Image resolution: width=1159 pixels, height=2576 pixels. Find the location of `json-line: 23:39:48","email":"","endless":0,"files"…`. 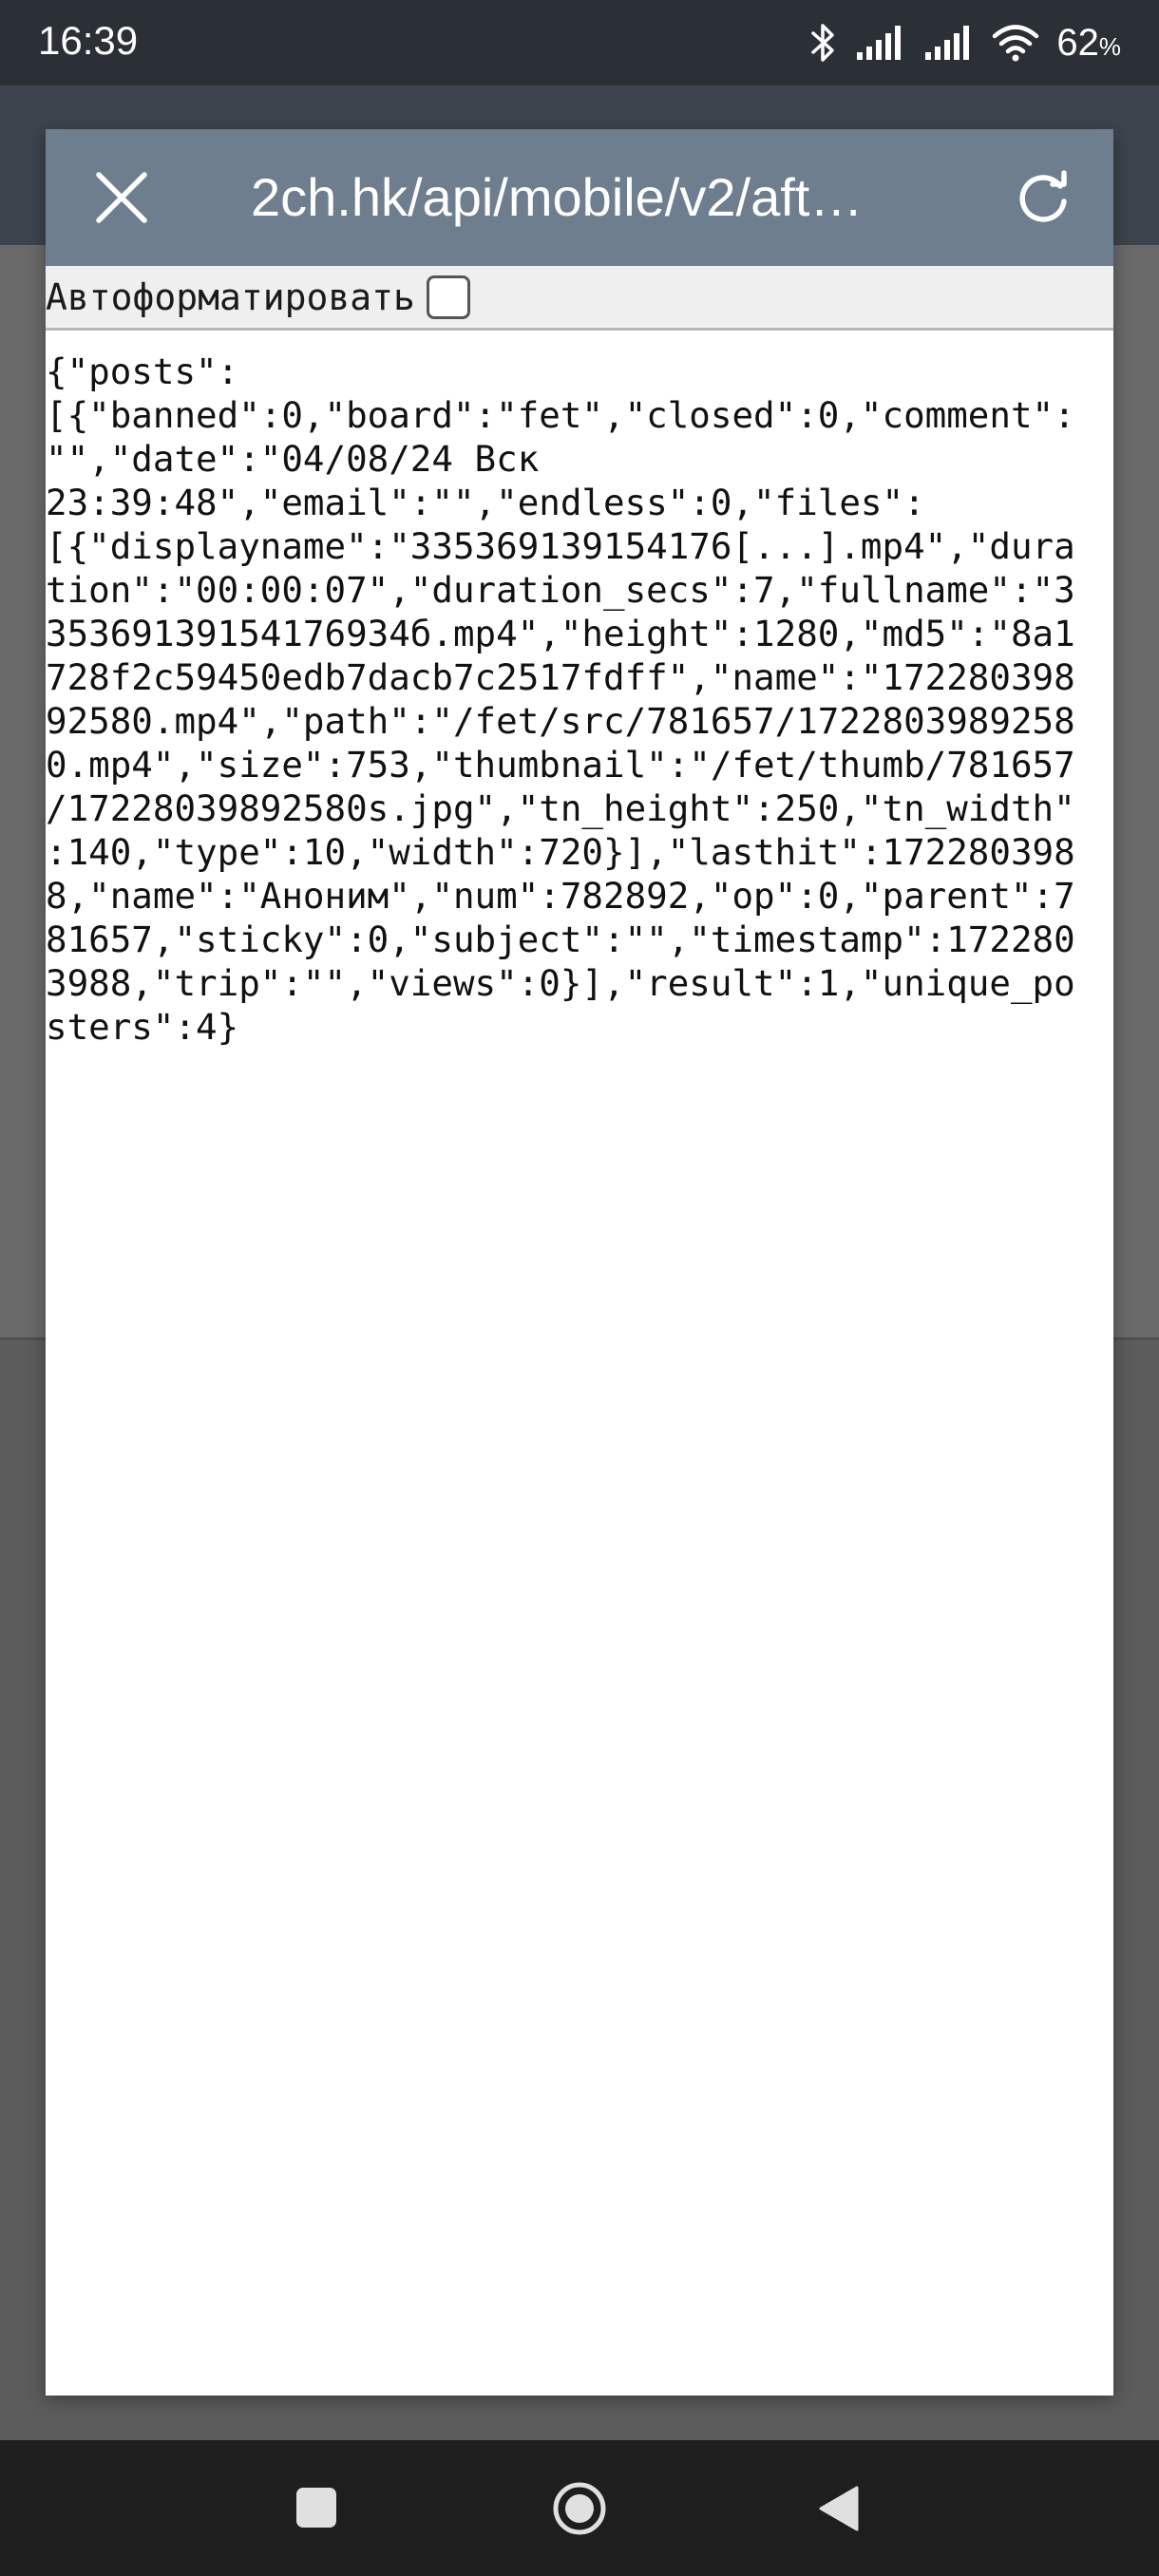

json-line: 23:39:48","email":"","endless":0,"files"… is located at coordinates (485, 502).